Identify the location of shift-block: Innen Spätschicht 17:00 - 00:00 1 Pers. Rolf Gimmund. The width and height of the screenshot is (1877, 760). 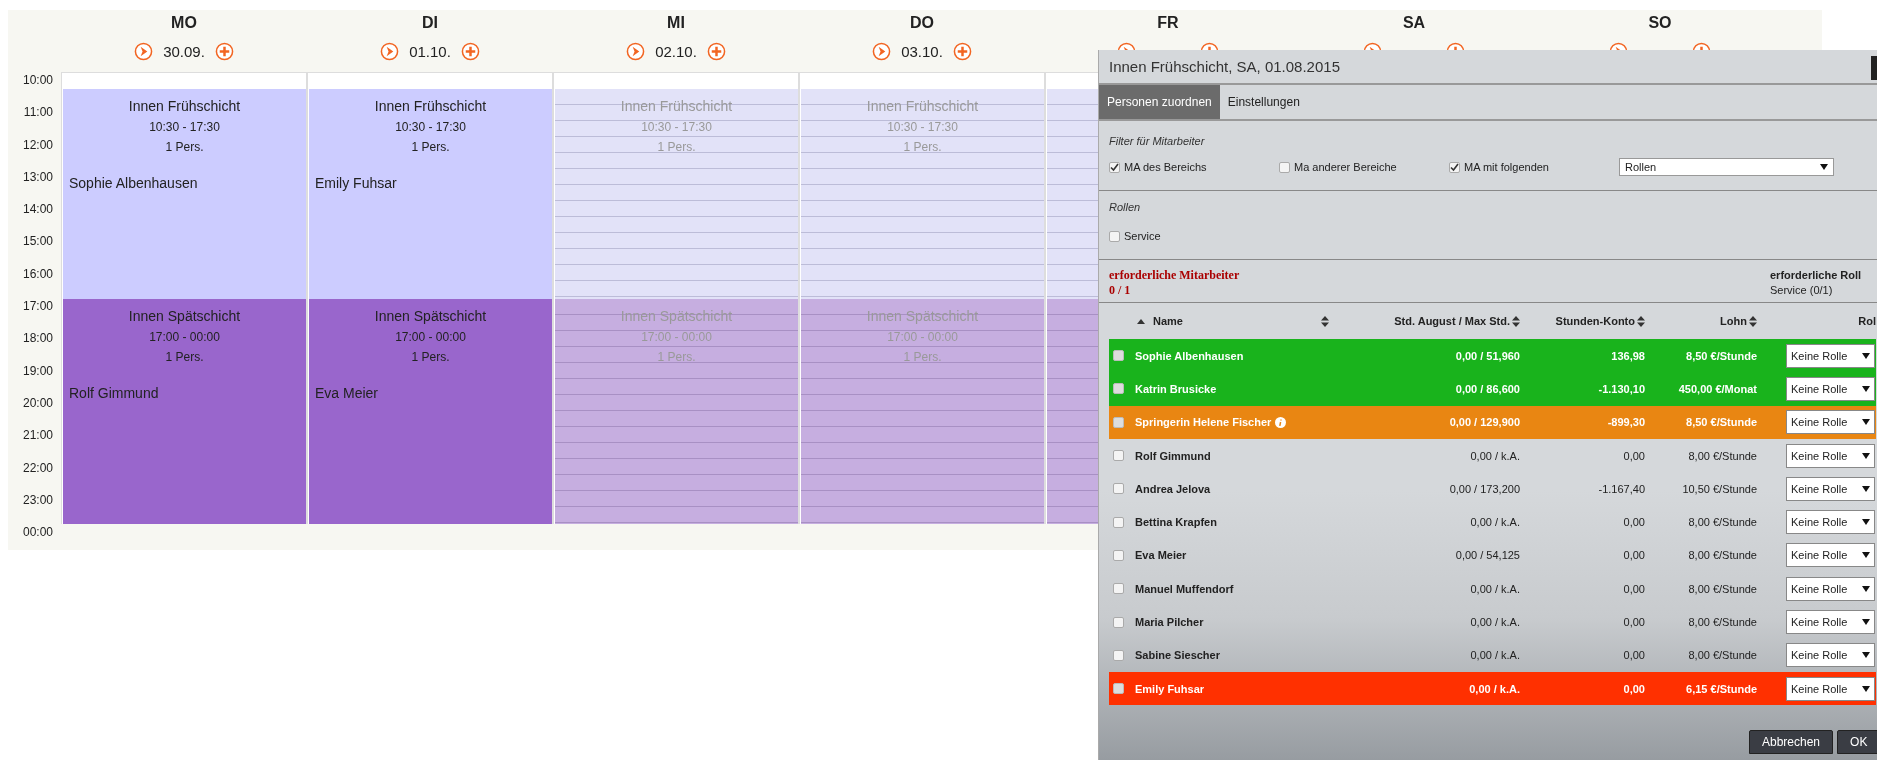
(184, 411).